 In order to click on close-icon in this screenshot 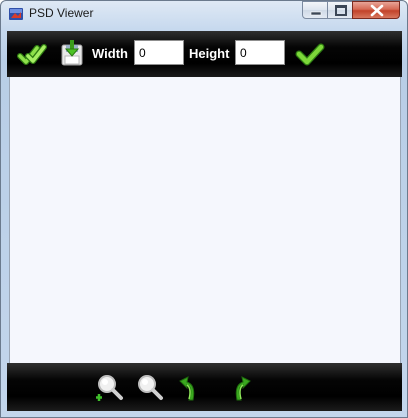, I will do `click(377, 10)`.